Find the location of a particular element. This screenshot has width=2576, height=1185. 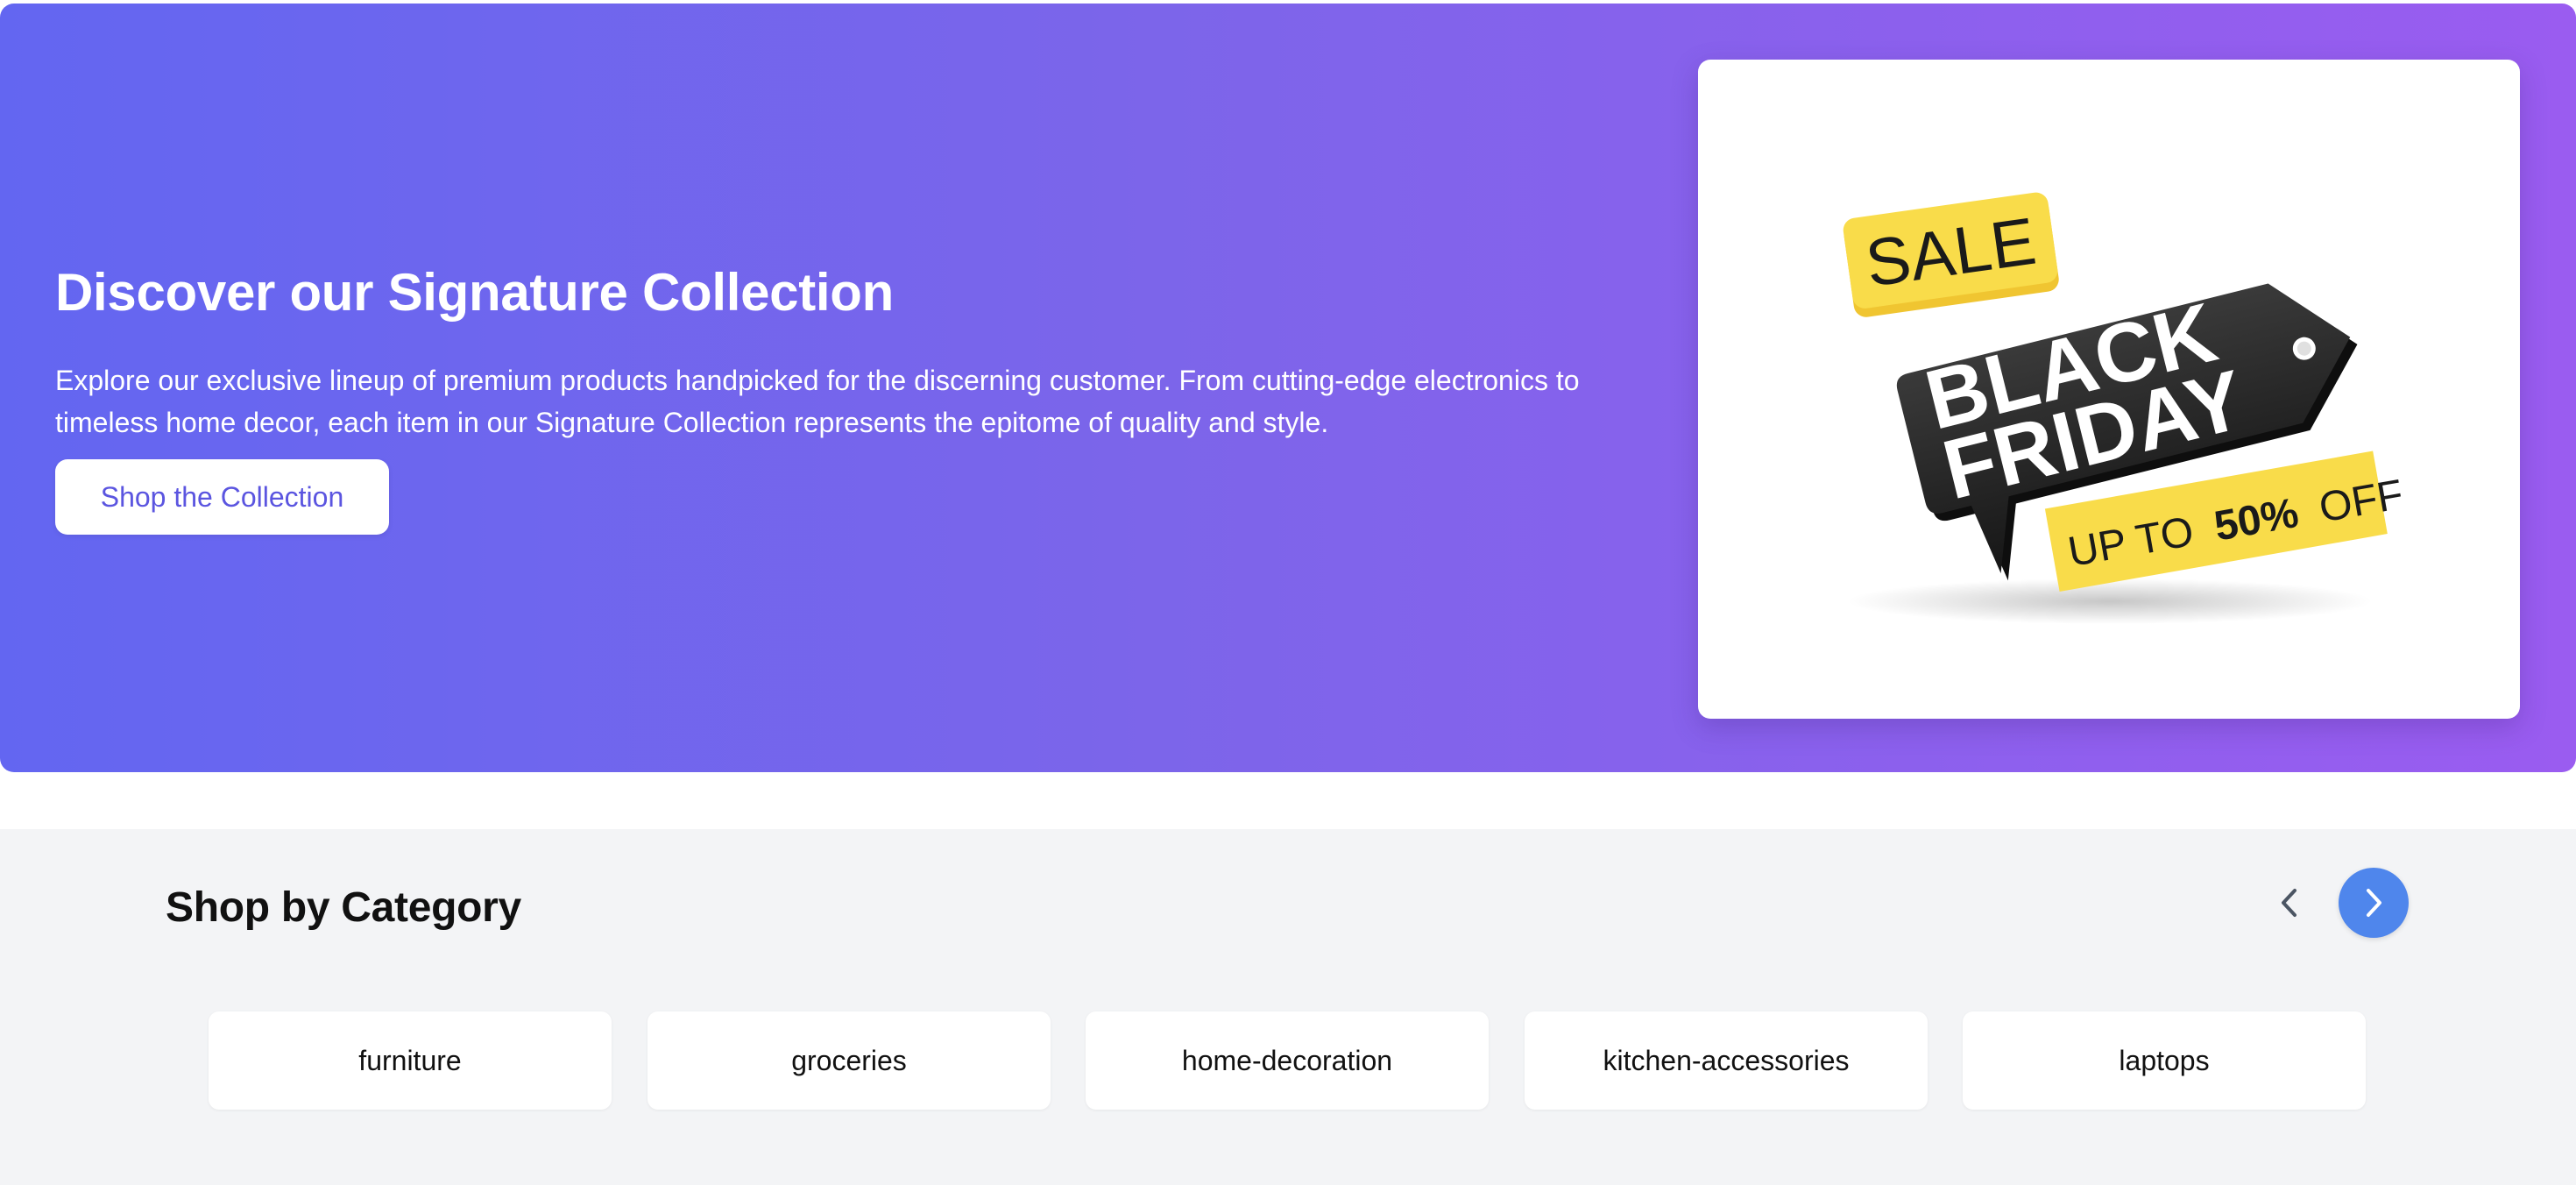

category-card-groceries: groceries is located at coordinates (849, 1060).